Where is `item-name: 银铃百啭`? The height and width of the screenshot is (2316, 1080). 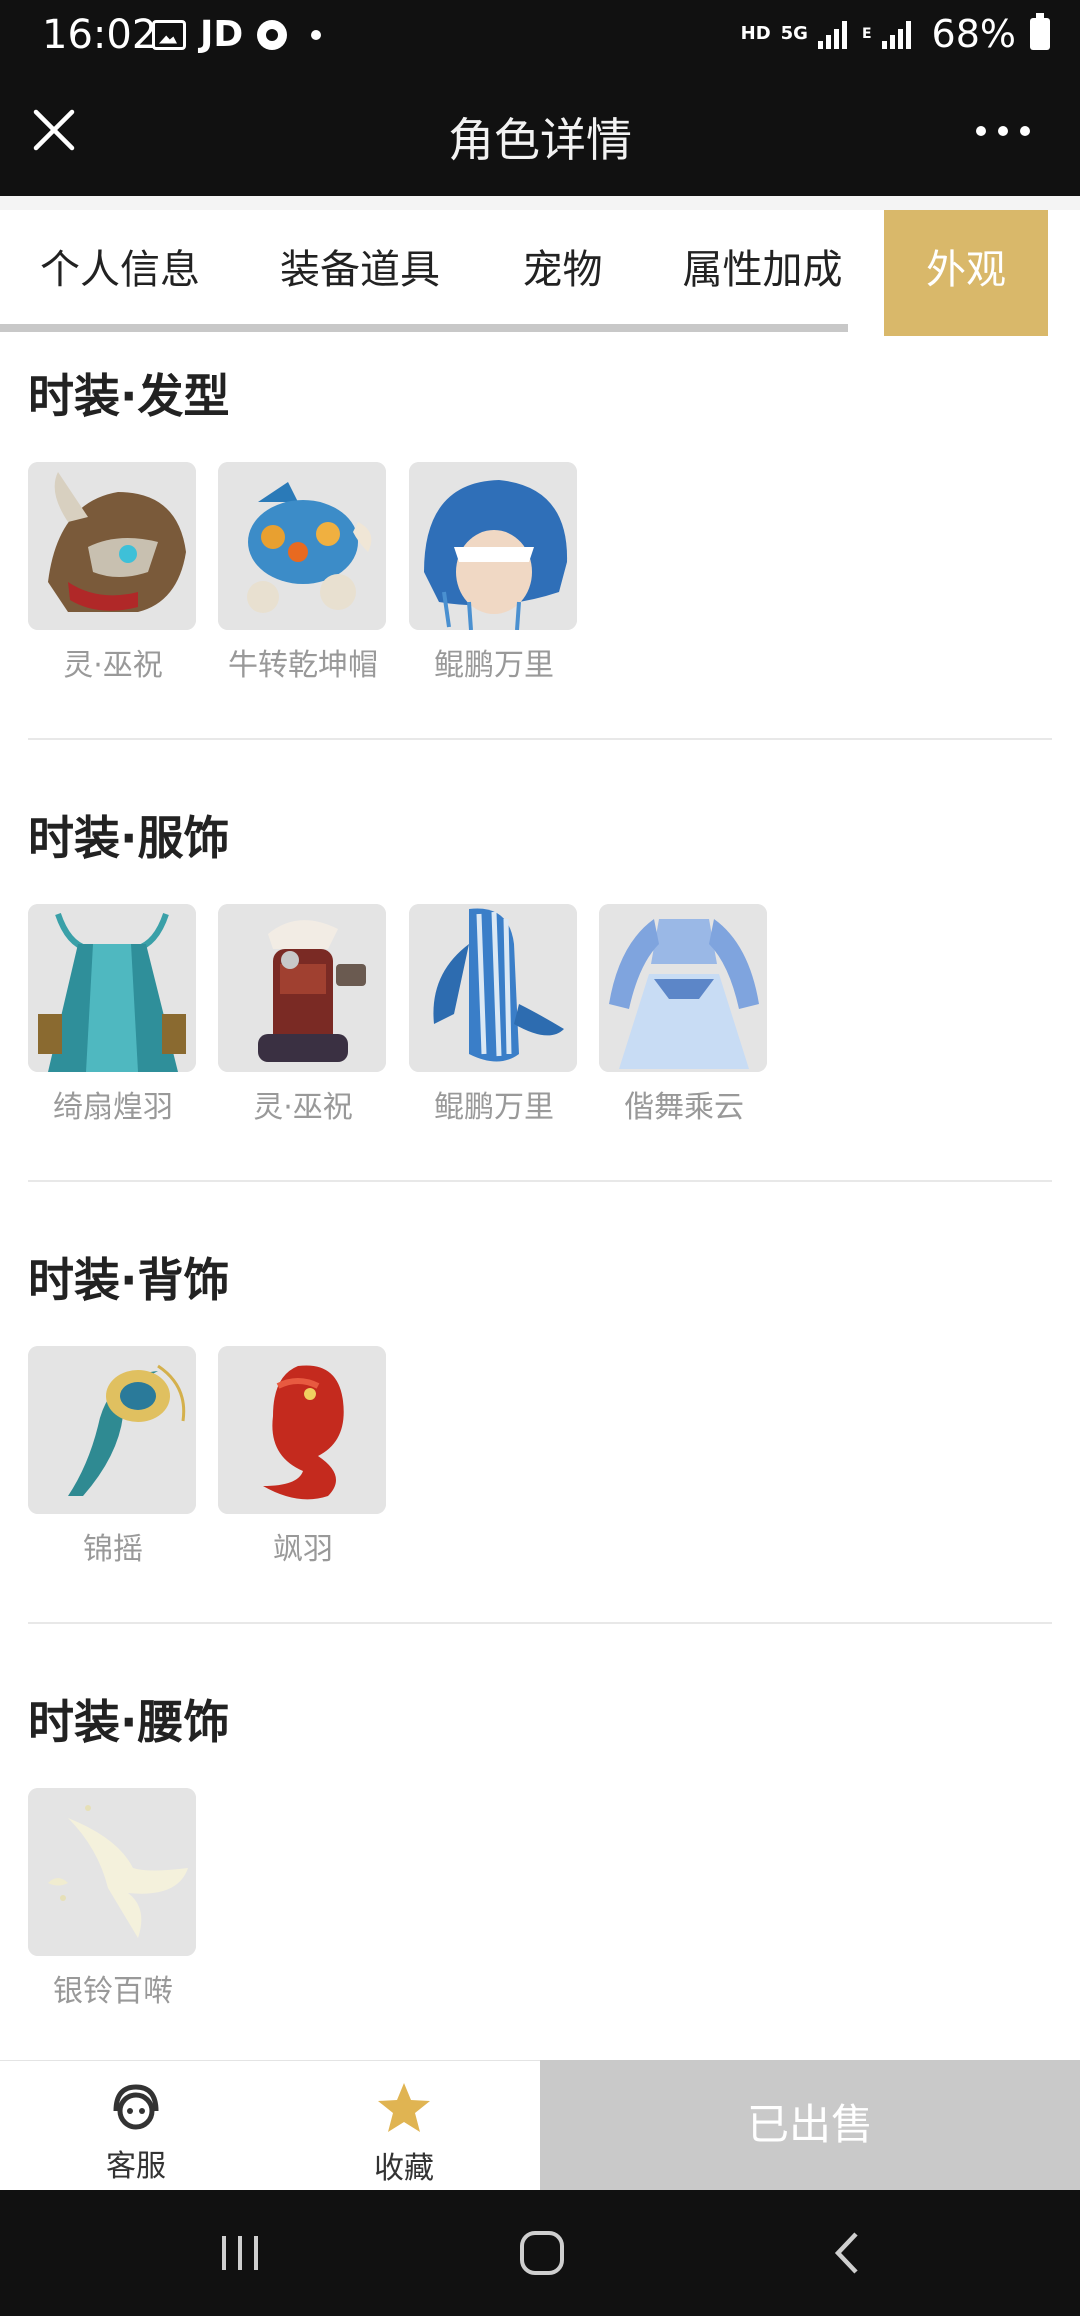
item-name: 银铃百啭 is located at coordinates (113, 1991).